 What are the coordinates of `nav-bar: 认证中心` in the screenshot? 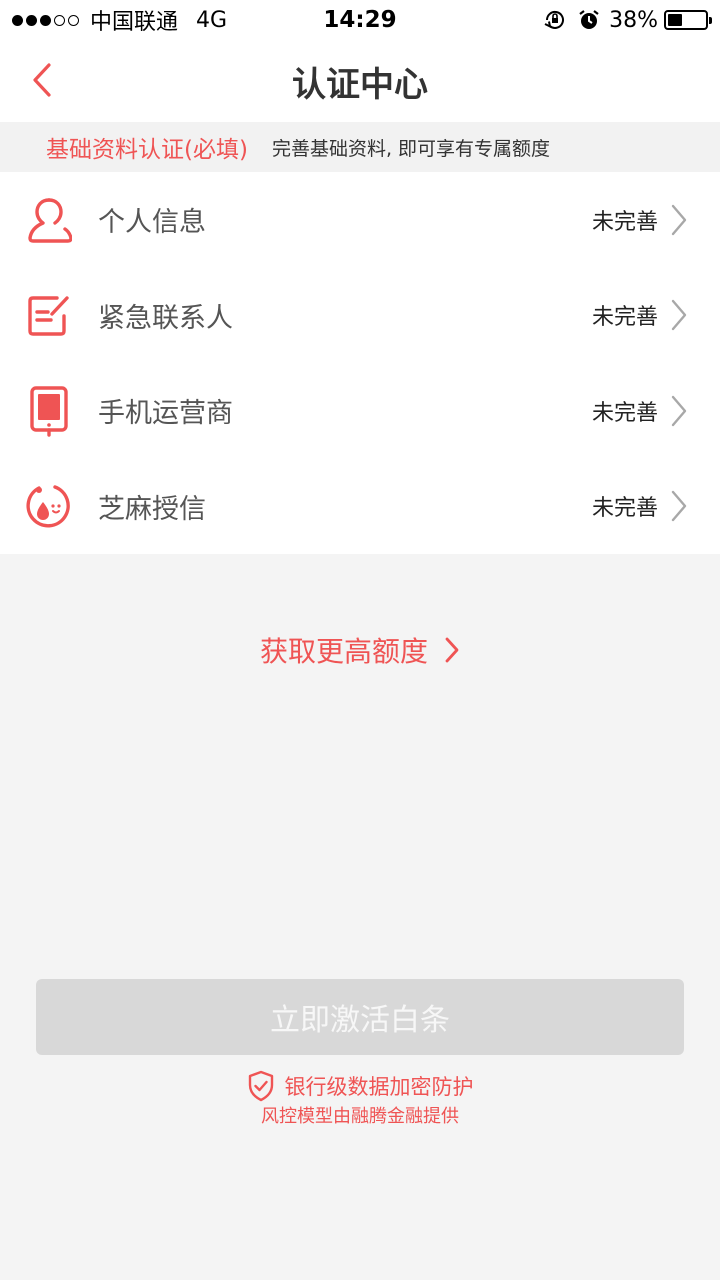 It's located at (360, 81).